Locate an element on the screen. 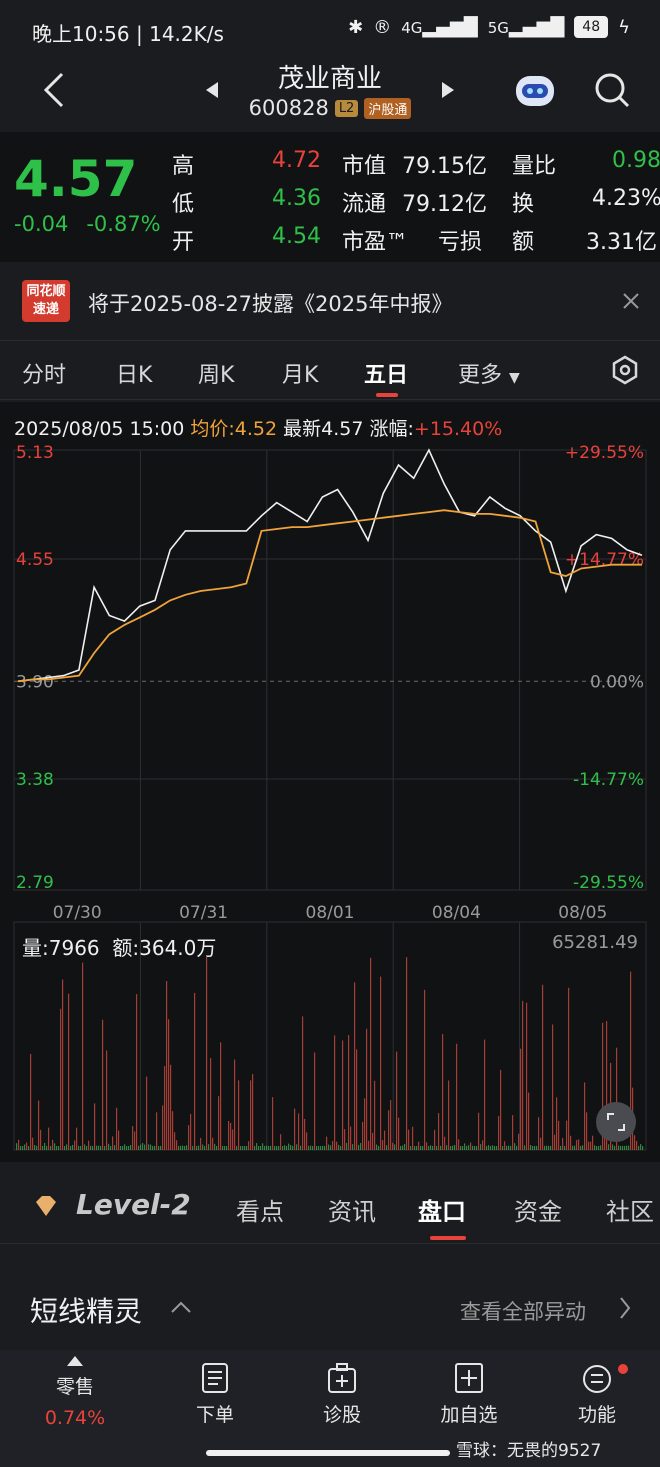 This screenshot has width=660, height=1467. search-icon is located at coordinates (612, 90).